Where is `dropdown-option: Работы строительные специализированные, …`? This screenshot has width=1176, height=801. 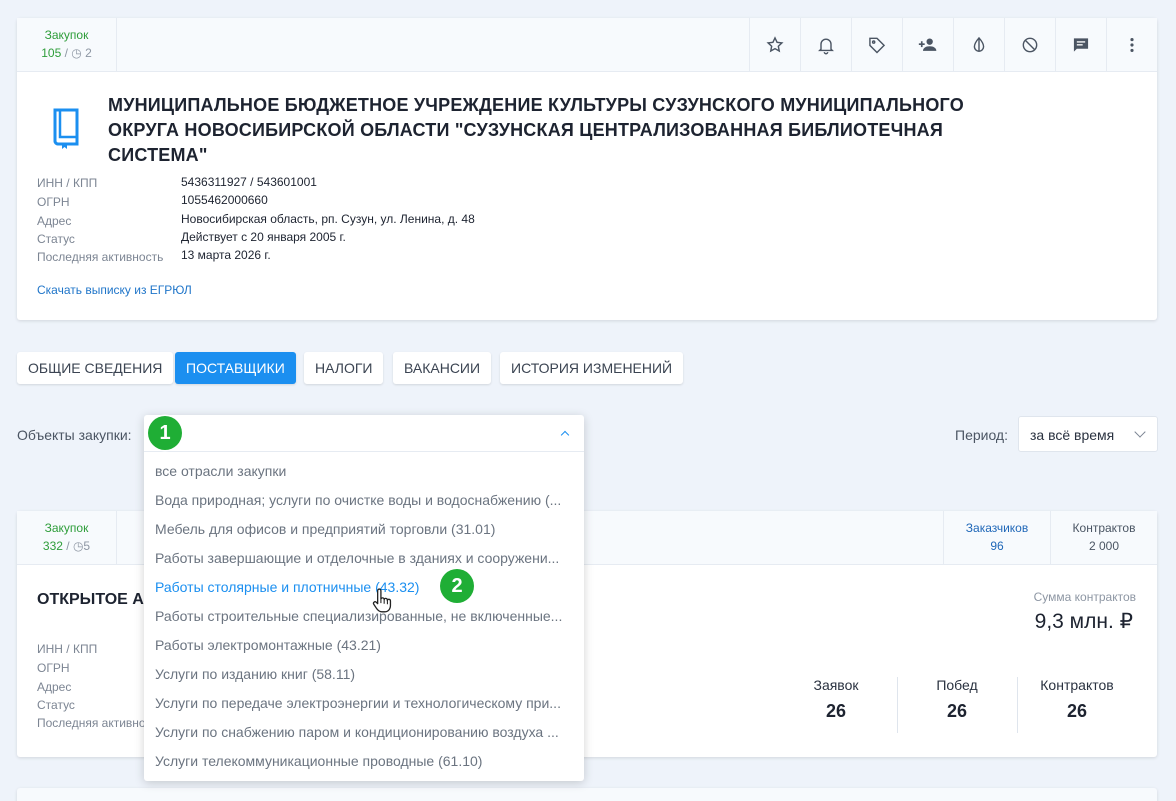 dropdown-option: Работы строительные специализированные, … is located at coordinates (364, 616).